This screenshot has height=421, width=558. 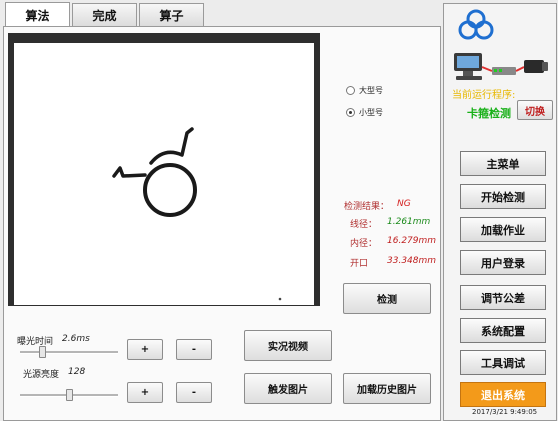 I want to click on start-detection-button: 开始检测, so click(x=503, y=196).